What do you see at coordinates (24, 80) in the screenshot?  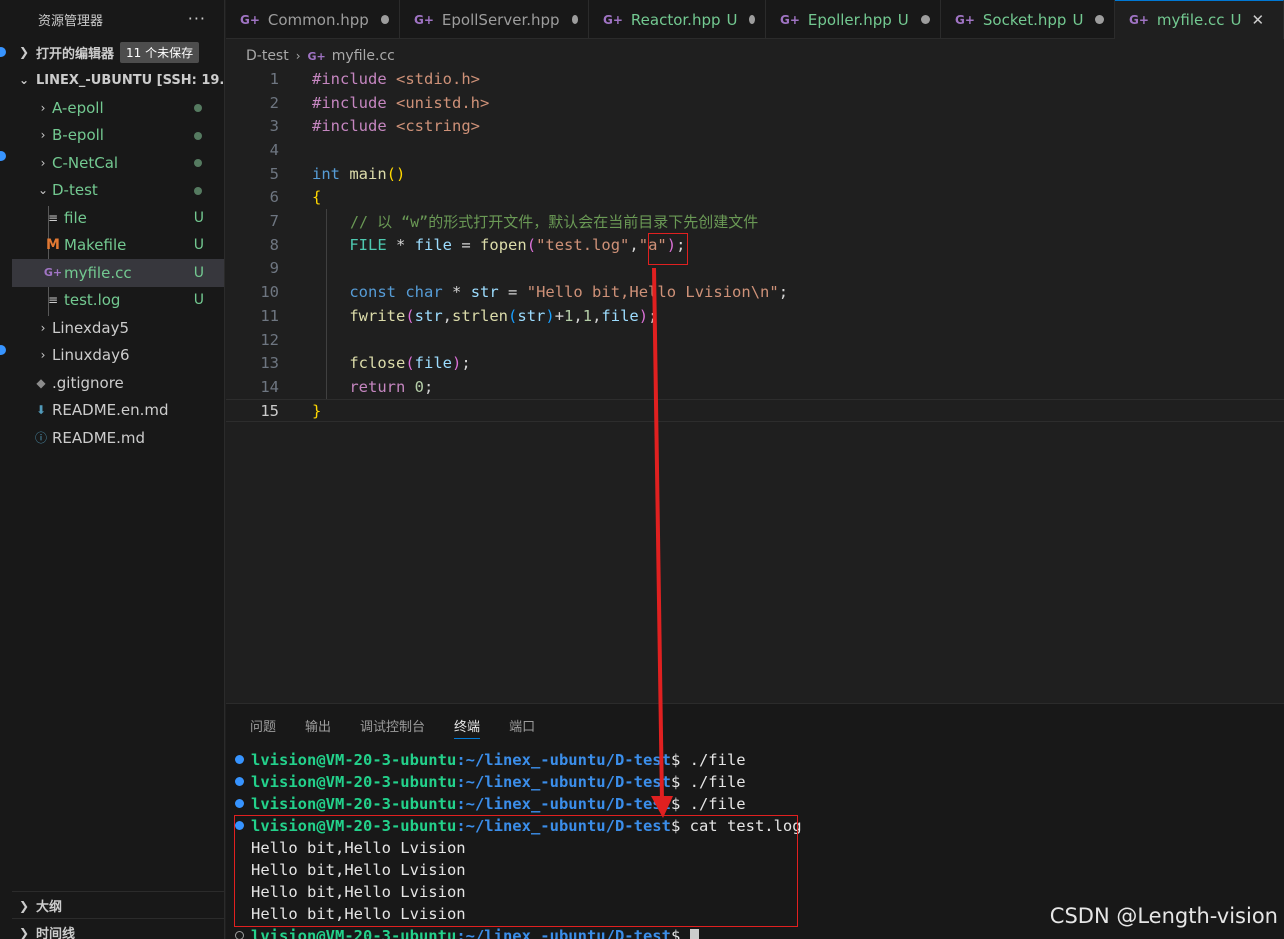 I see `chevron-down-icon: ⌄` at bounding box center [24, 80].